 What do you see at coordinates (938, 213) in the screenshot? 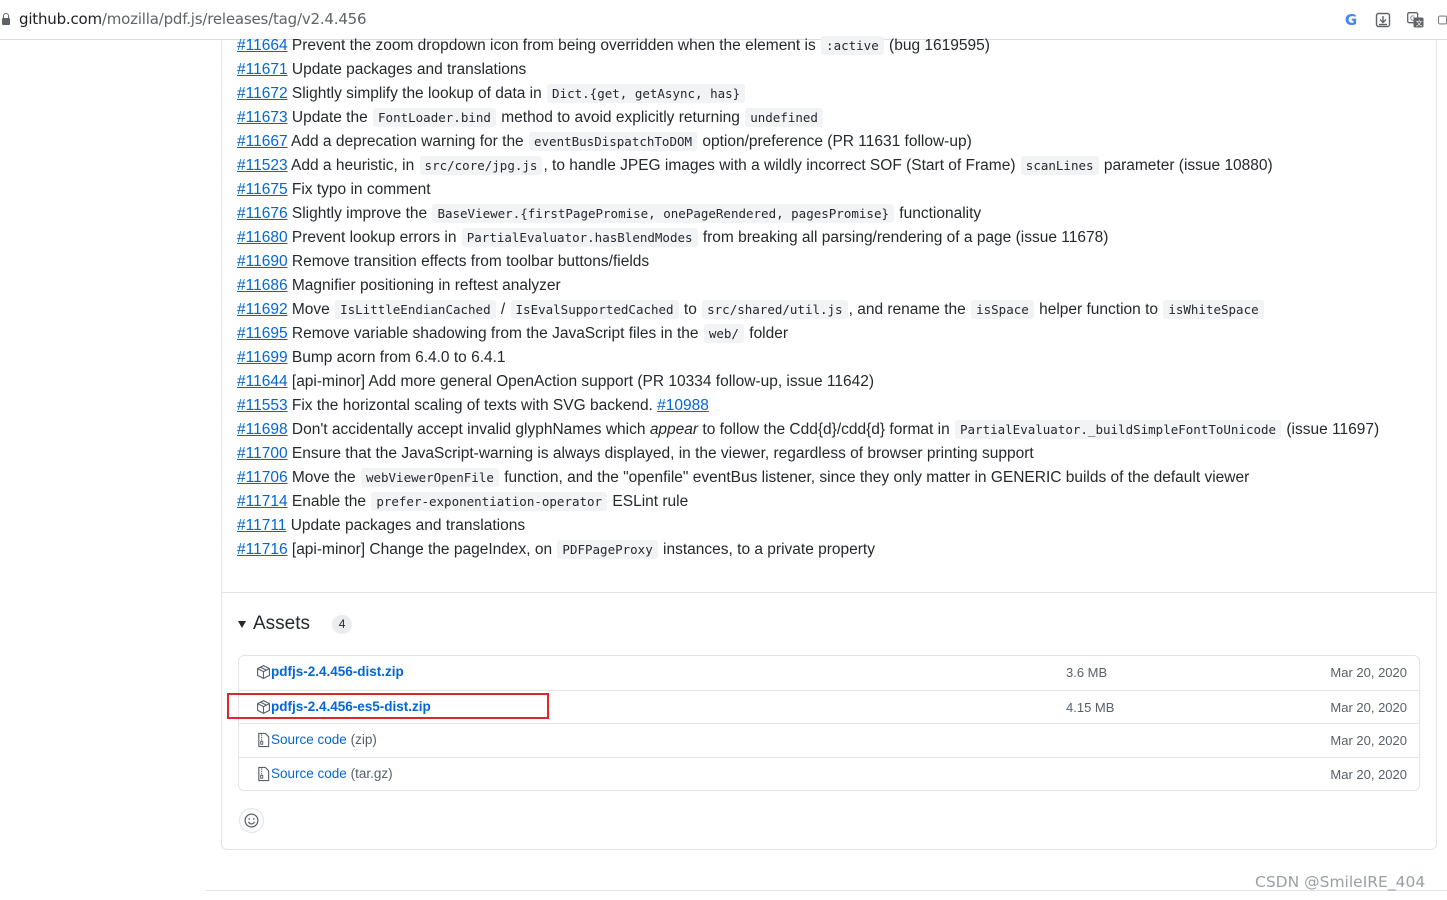
I see `note-text: functionality` at bounding box center [938, 213].